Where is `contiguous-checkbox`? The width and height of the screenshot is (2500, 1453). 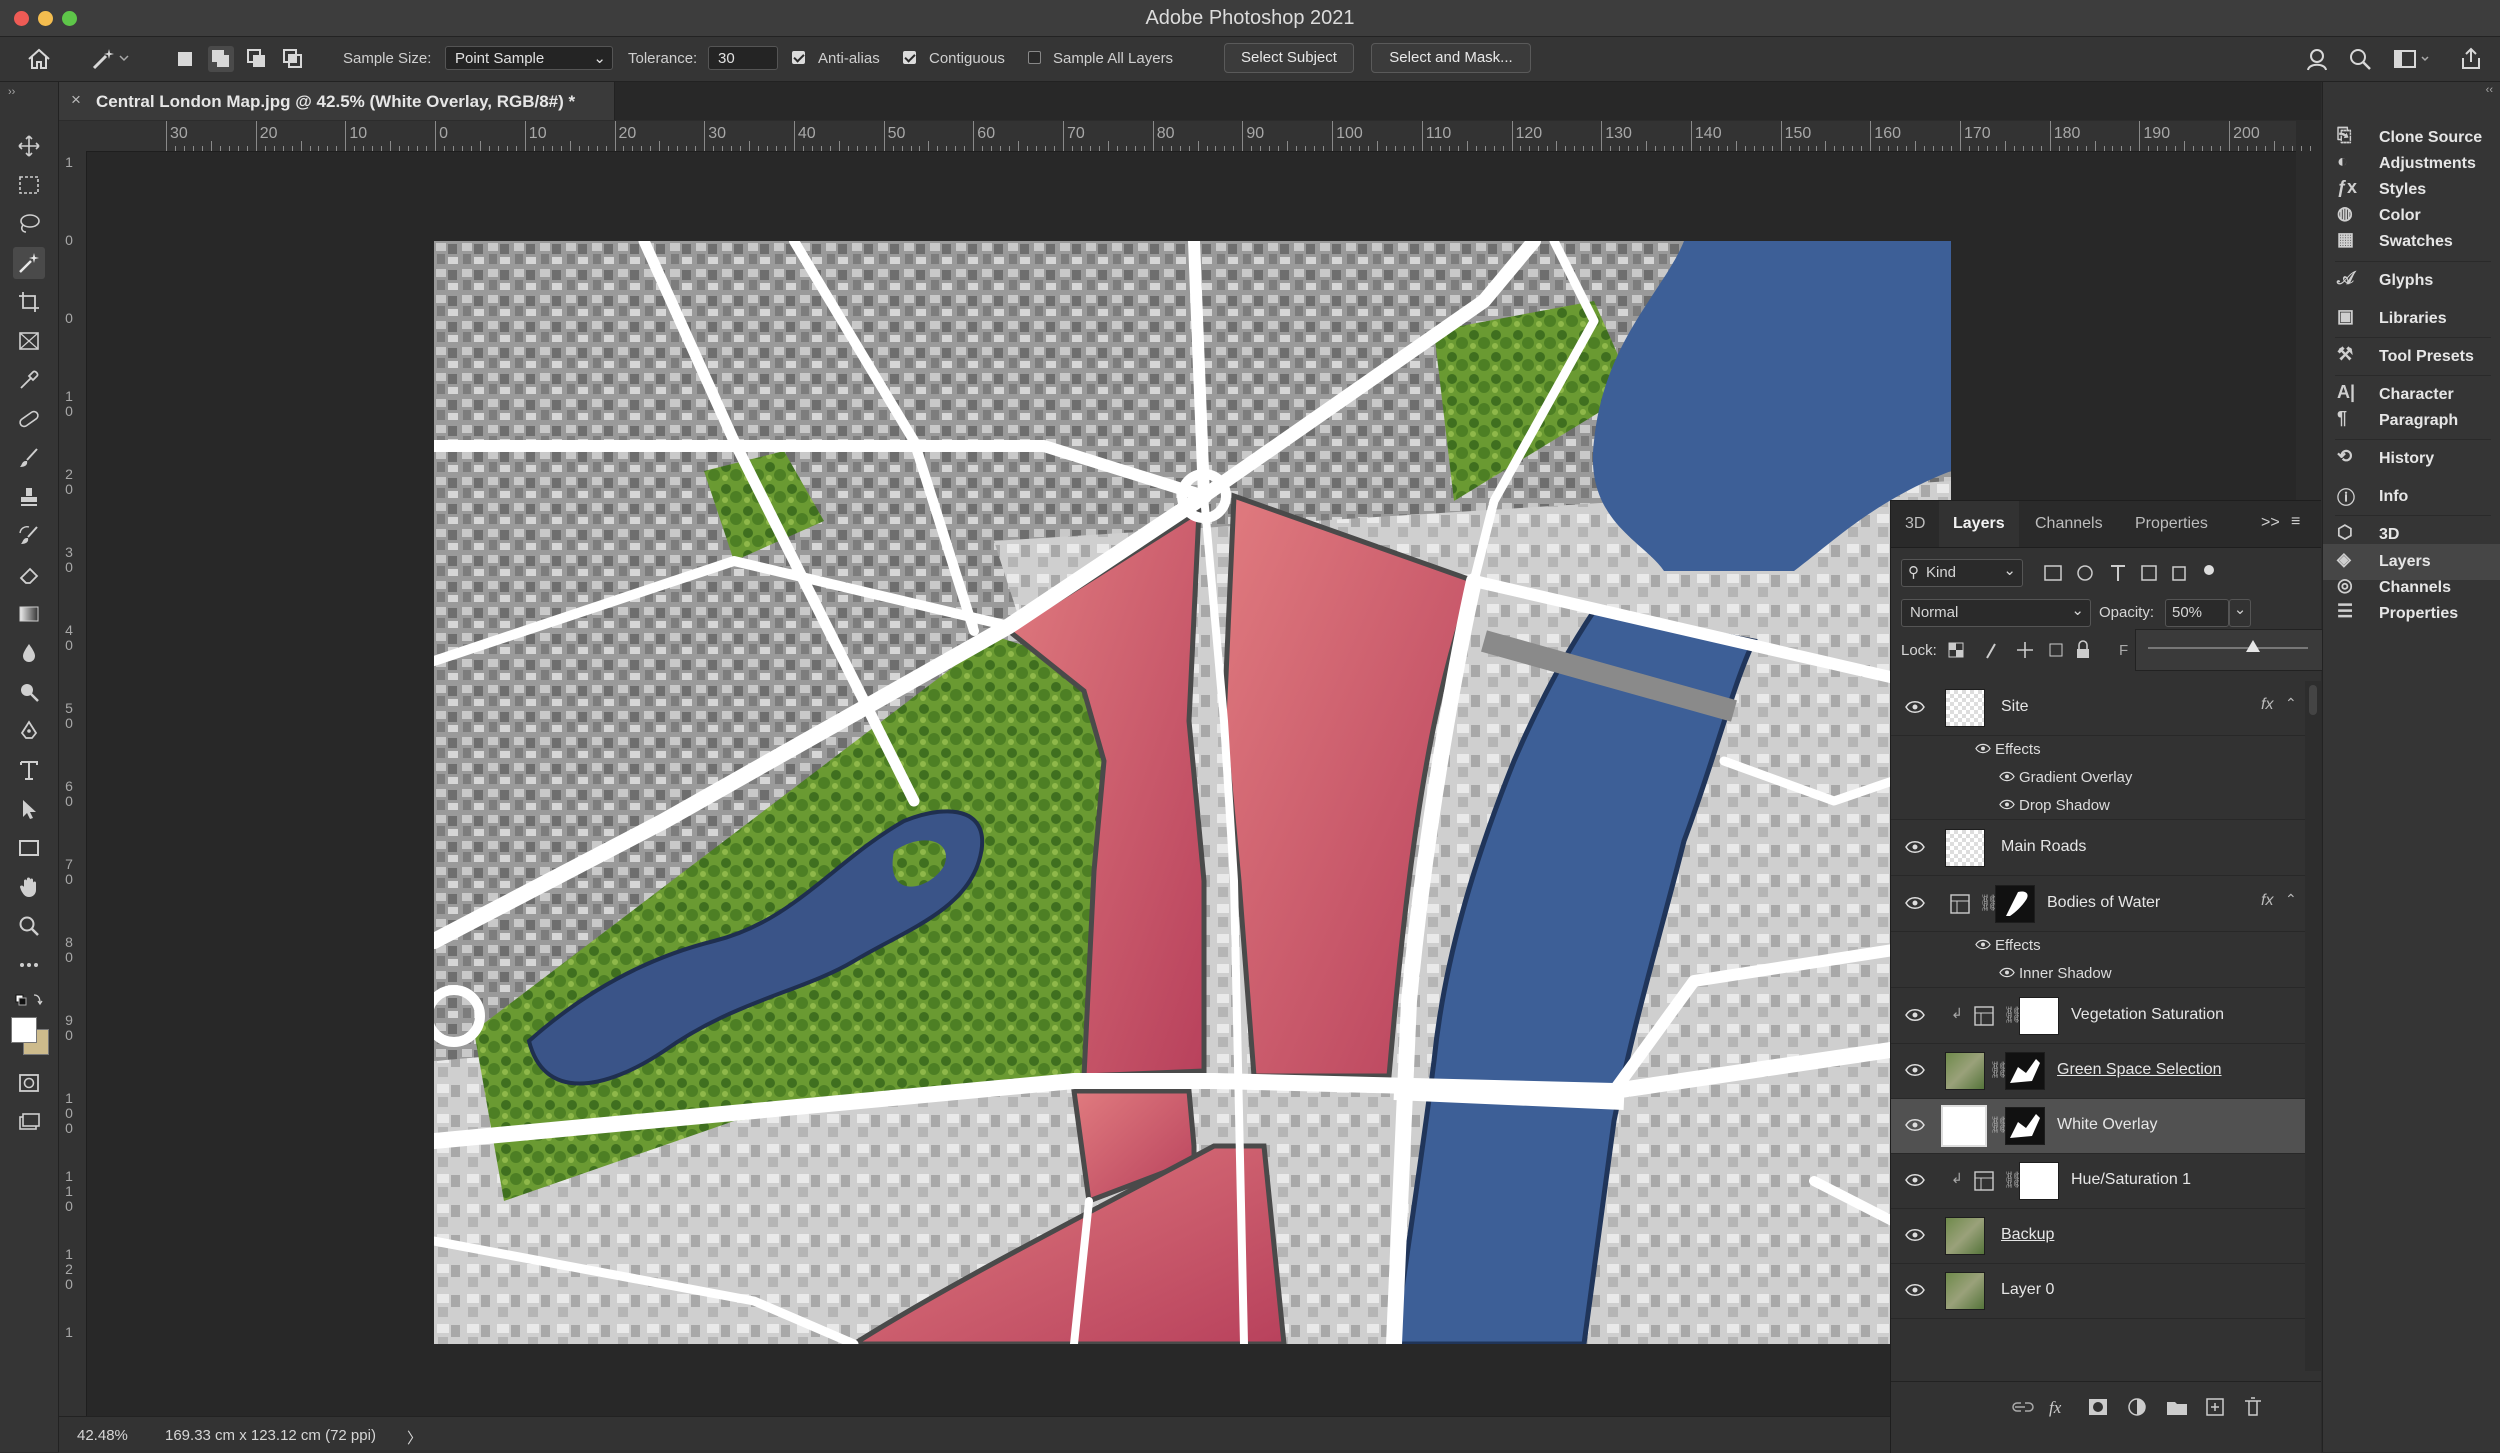
contiguous-checkbox is located at coordinates (909, 57).